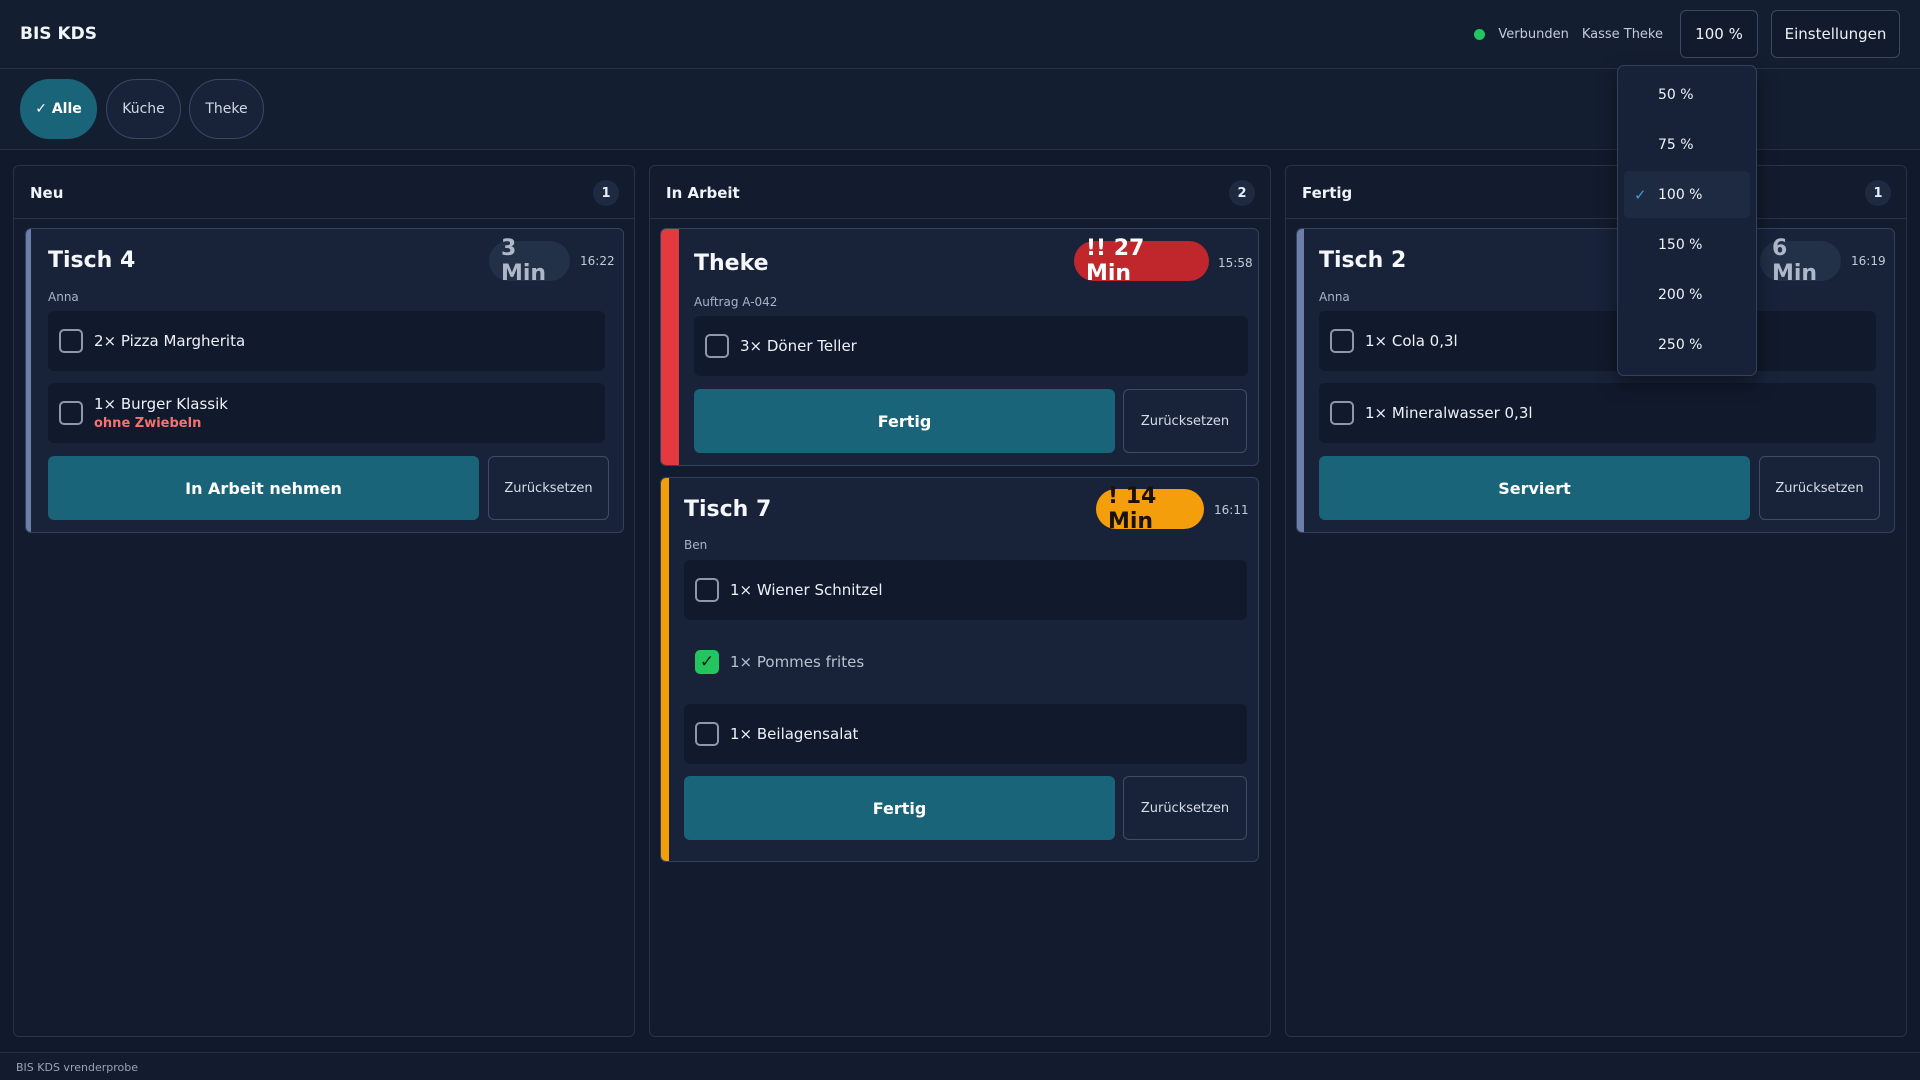  What do you see at coordinates (1687, 220) in the screenshot?
I see `zoom-dropdown-menu: 50 % 75 % ✓ 100 % 150 % 200 % 250 %` at bounding box center [1687, 220].